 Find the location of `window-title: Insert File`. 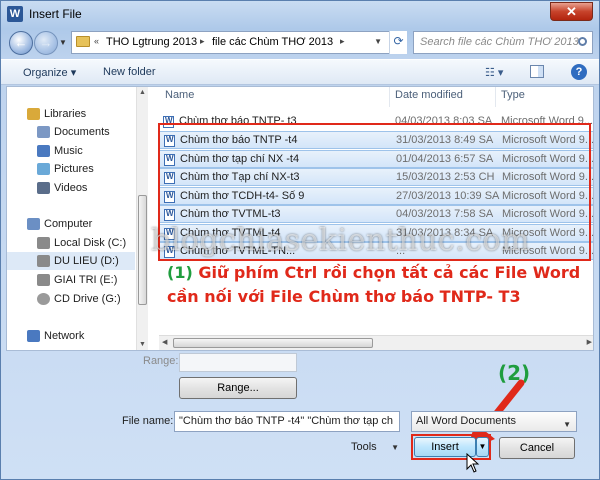

window-title: Insert File is located at coordinates (55, 14).